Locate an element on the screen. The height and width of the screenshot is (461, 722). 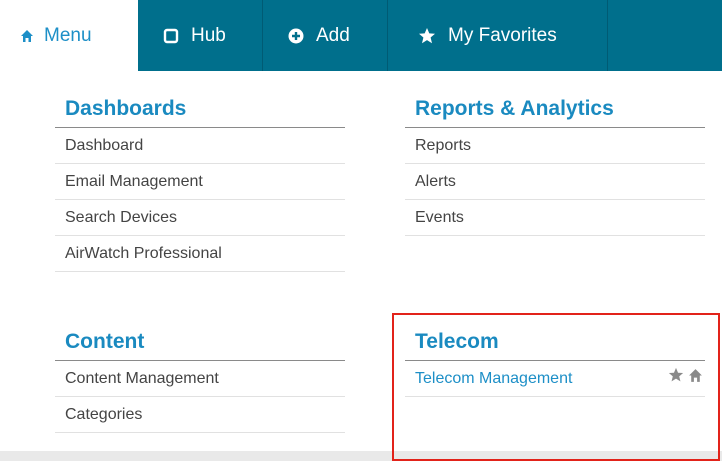
tab-add: Add is located at coordinates (325, 35).